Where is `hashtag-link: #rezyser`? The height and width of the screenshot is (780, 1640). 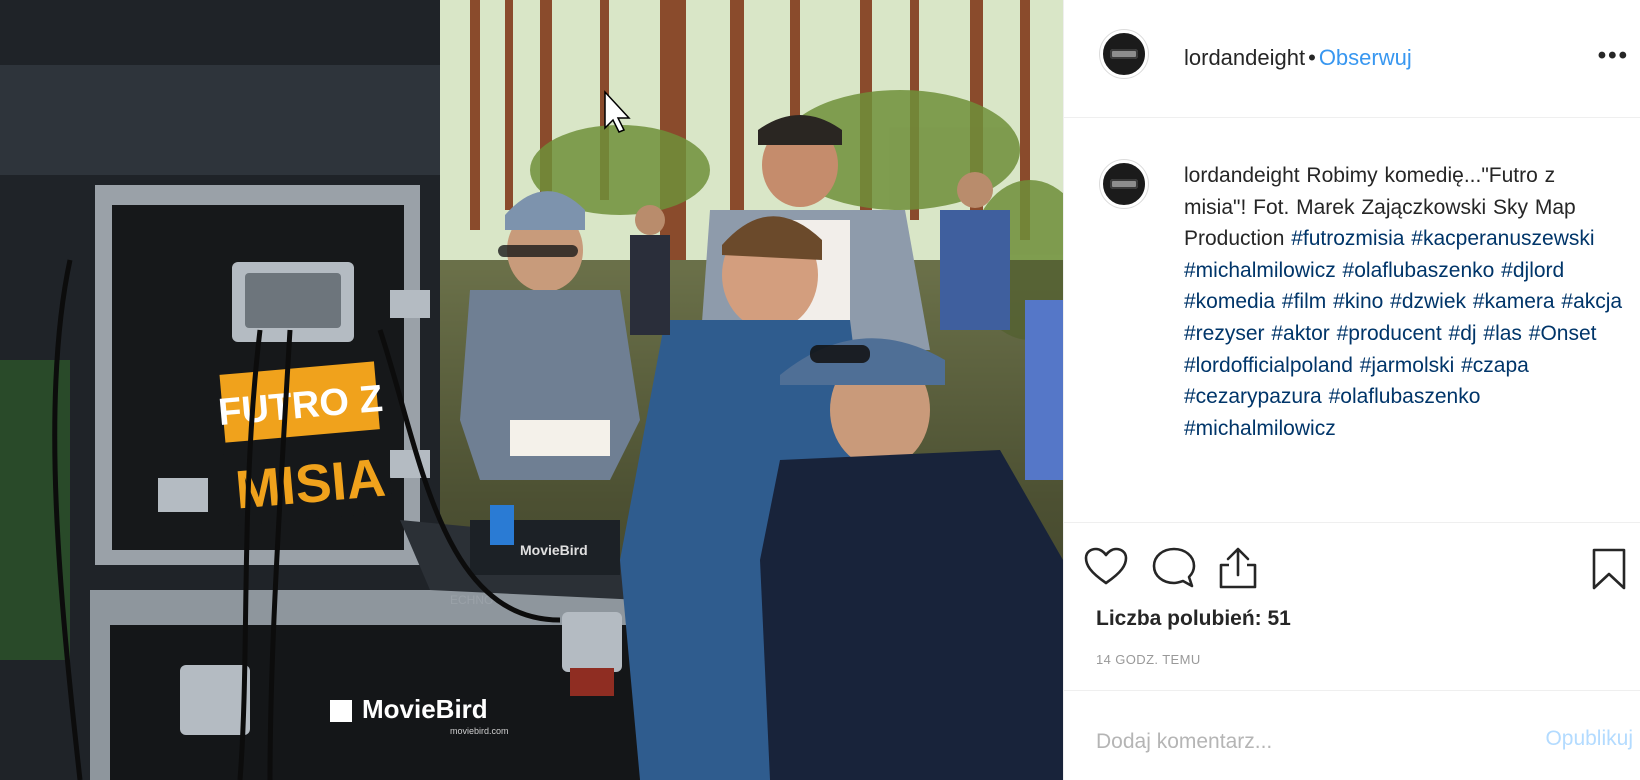
hashtag-link: #rezyser is located at coordinates (1224, 333).